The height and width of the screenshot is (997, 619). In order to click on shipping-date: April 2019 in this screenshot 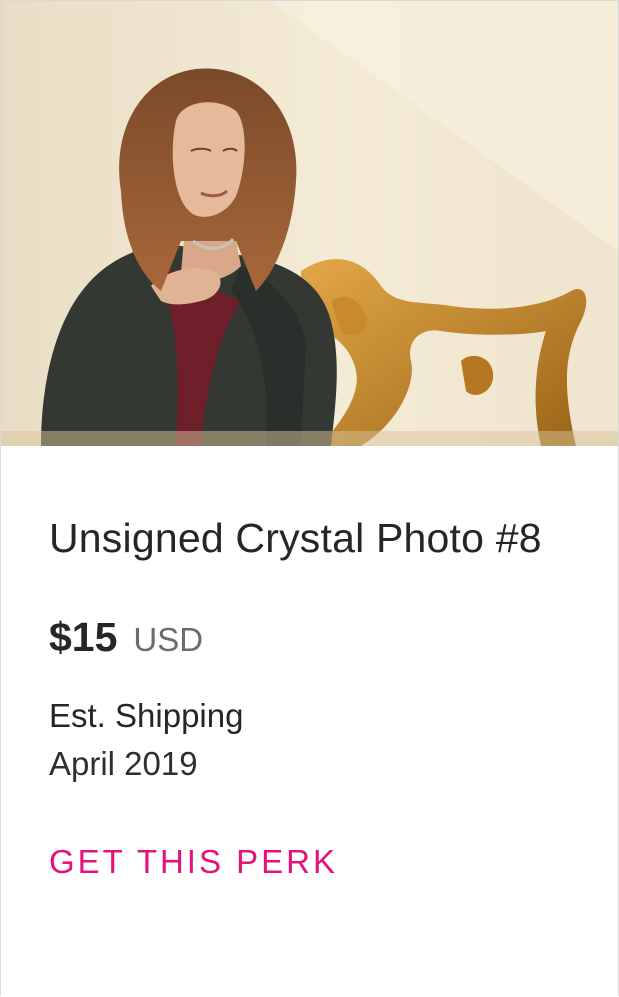, I will do `click(123, 763)`.